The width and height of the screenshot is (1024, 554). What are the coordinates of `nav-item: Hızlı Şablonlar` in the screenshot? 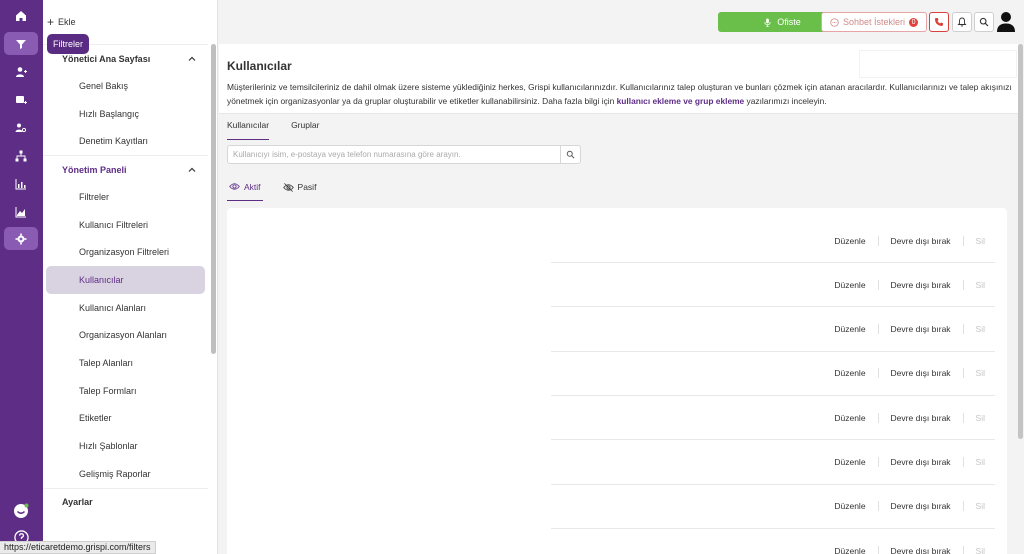 It's located at (125, 446).